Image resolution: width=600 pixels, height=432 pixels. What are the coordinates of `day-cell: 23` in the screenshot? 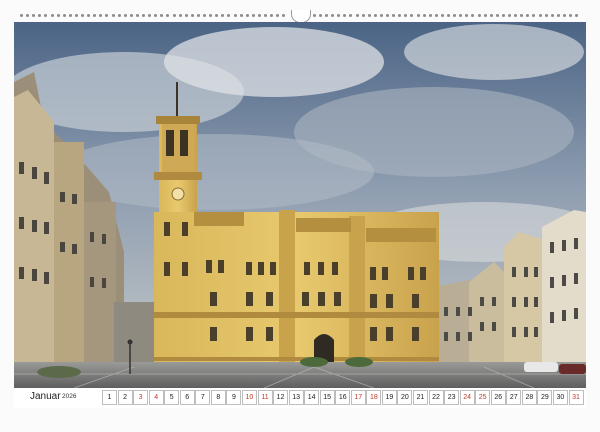 It's located at (452, 397).